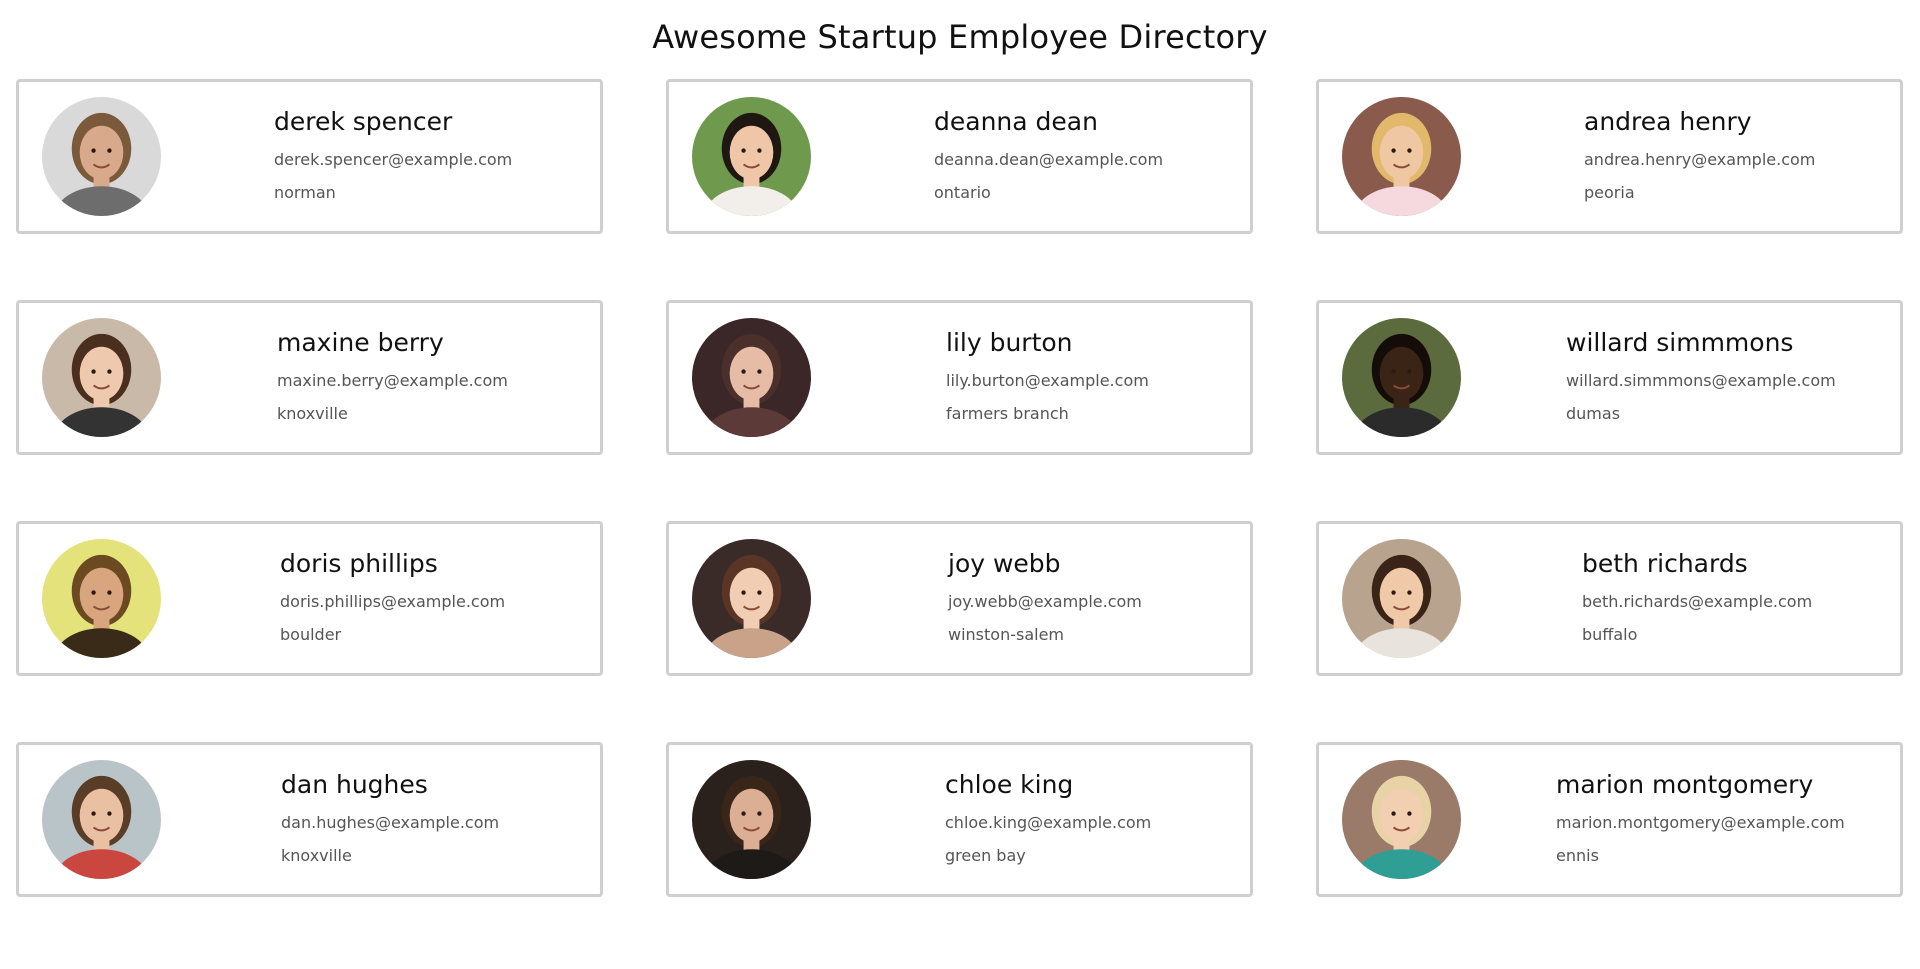 The height and width of the screenshot is (969, 1920). What do you see at coordinates (1047, 380) in the screenshot?
I see `employee-email: lily.burton@example.com` at bounding box center [1047, 380].